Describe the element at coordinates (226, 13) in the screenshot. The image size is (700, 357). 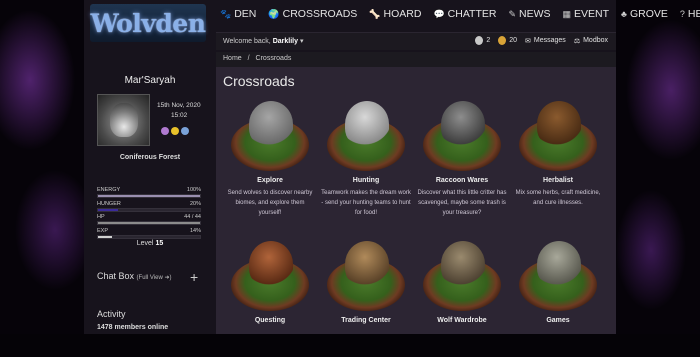
I see `paw-icon: 🐾` at that location.